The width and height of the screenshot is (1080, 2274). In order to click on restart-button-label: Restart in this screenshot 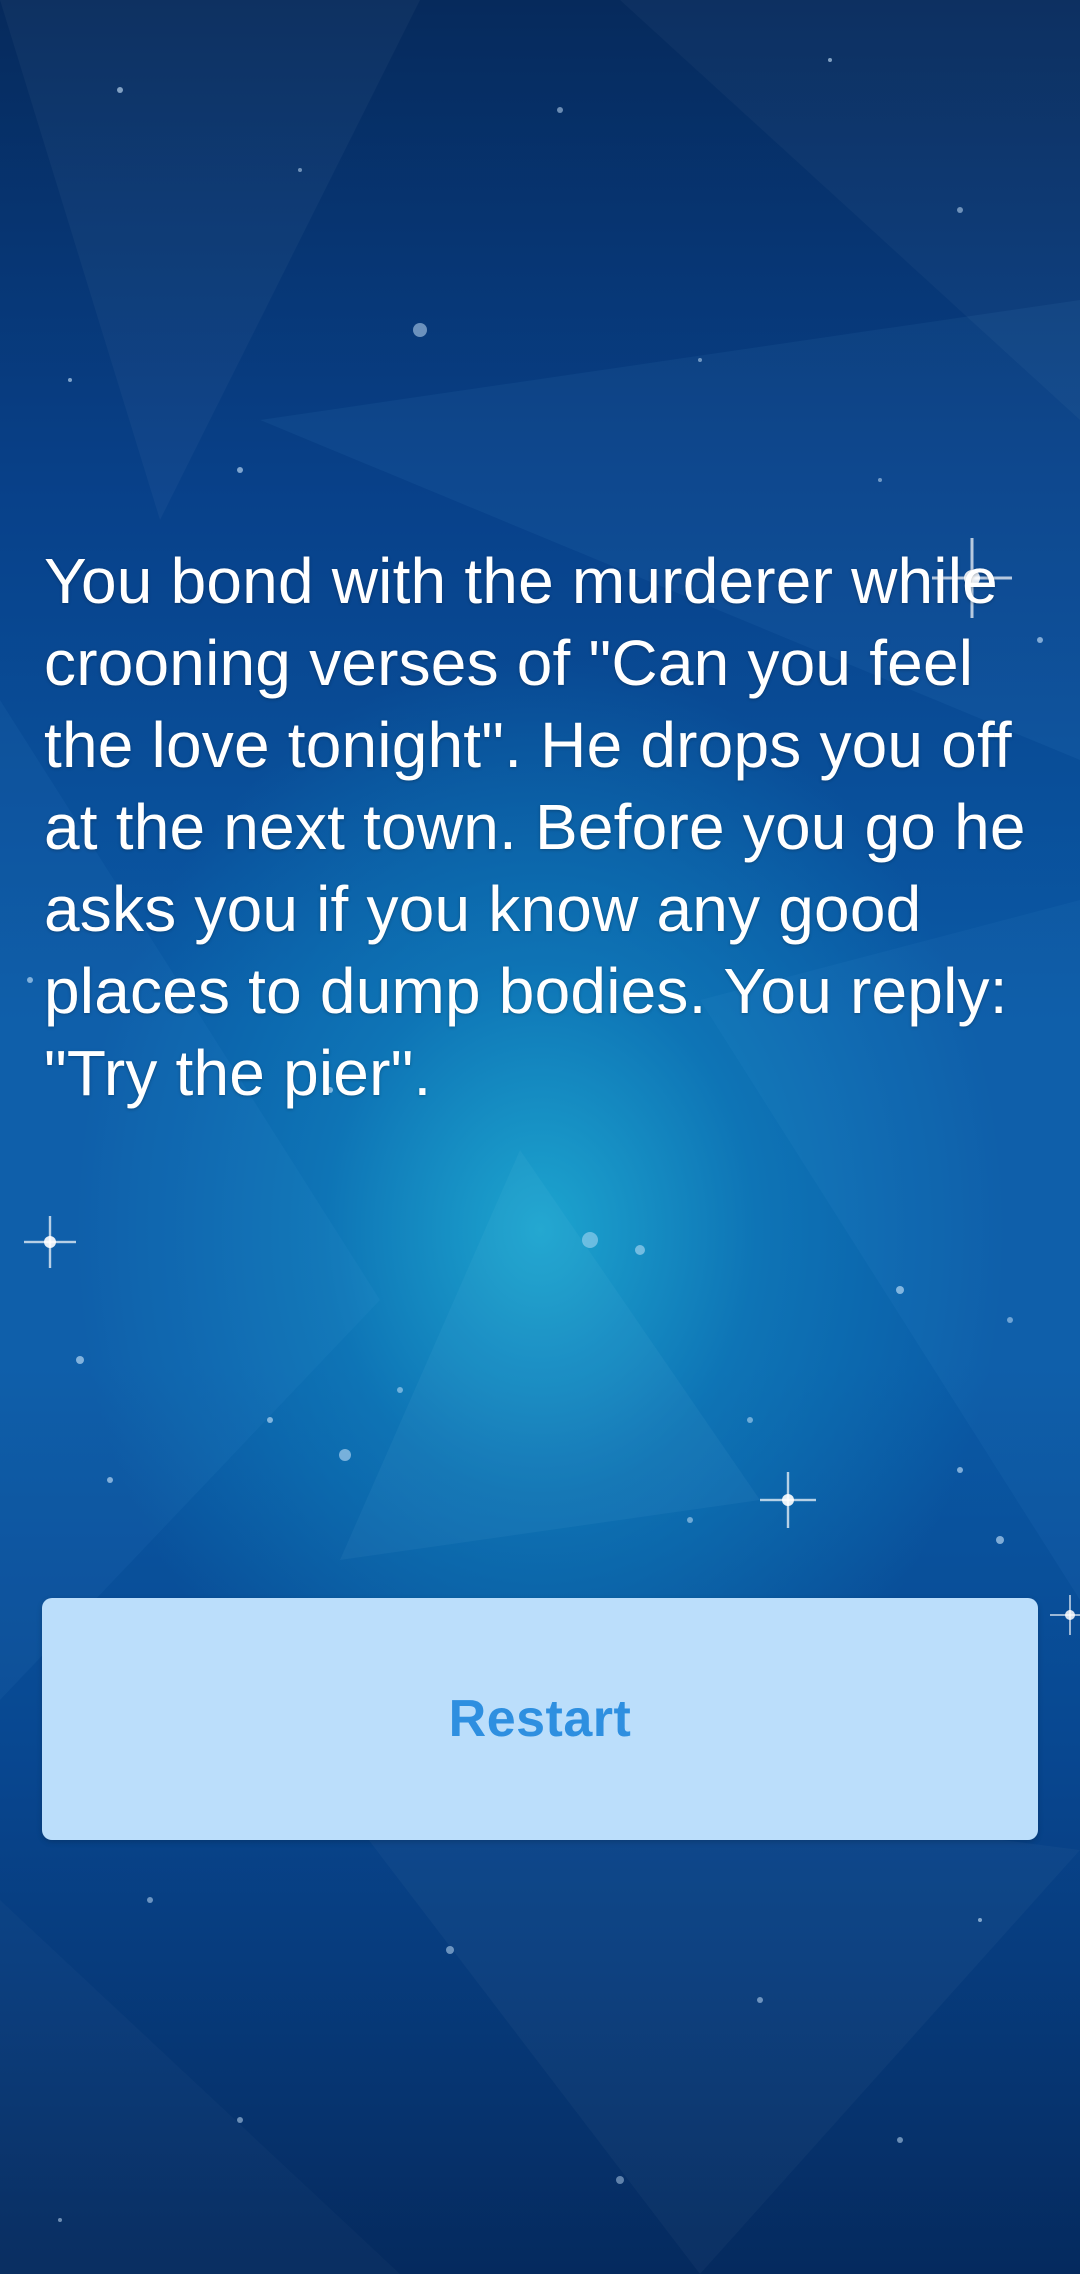, I will do `click(540, 1719)`.